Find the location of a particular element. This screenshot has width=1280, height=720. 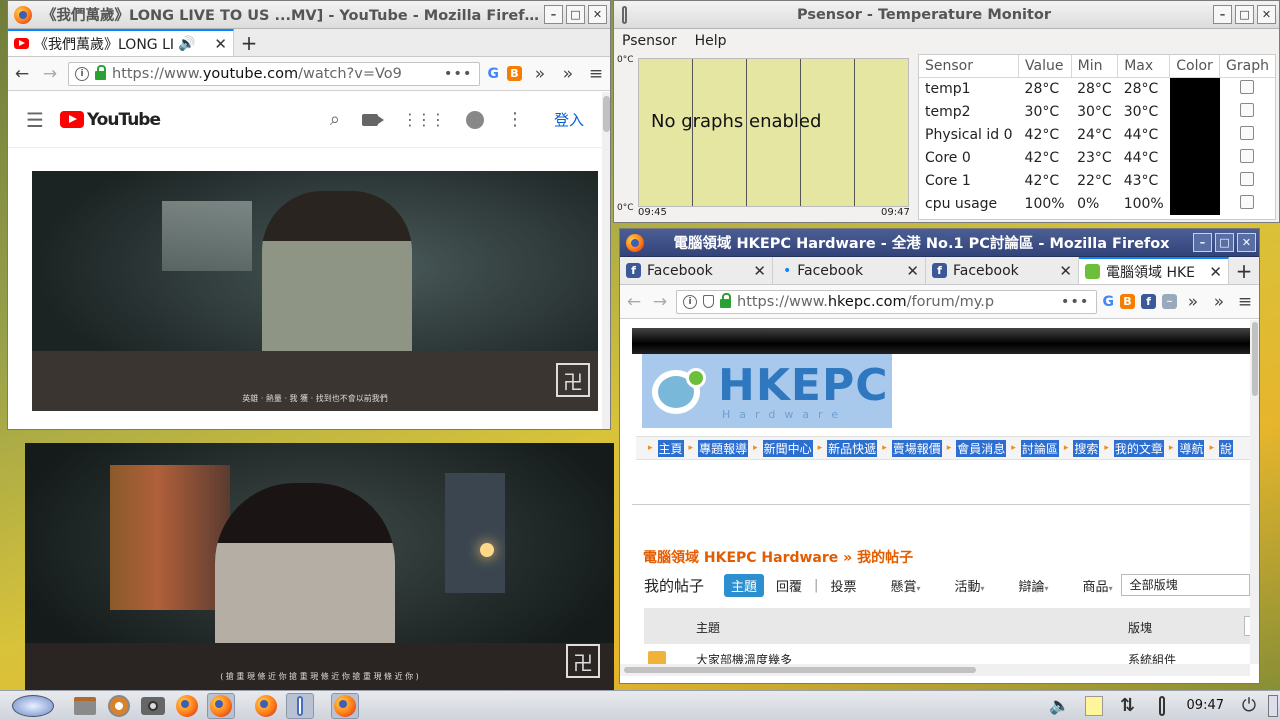

notes-icon is located at coordinates (1094, 706).